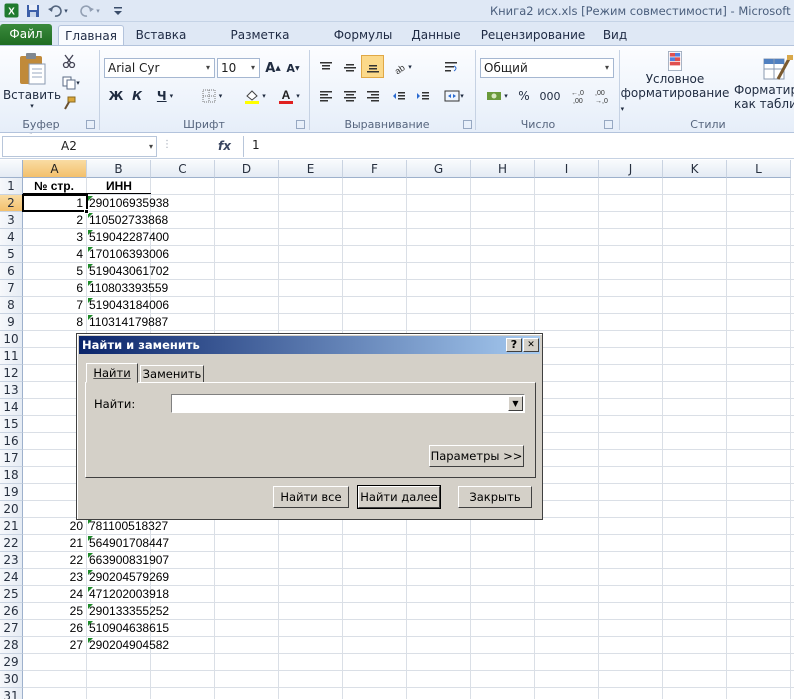 The image size is (794, 699). What do you see at coordinates (11, 441) in the screenshot?
I see `row-header-16: 16` at bounding box center [11, 441].